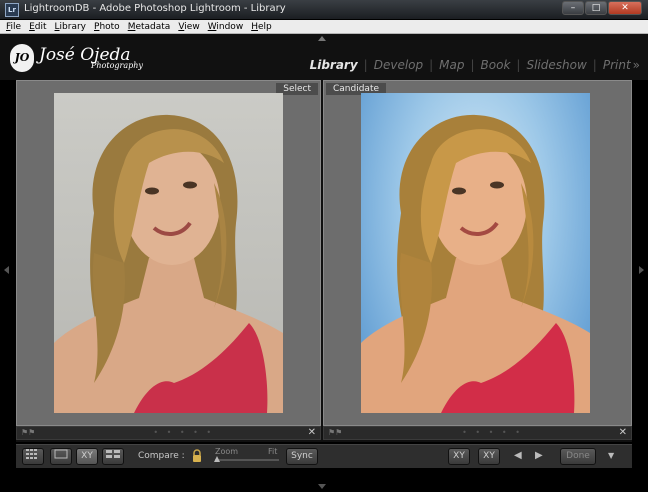 Image resolution: width=648 pixels, height=492 pixels. I want to click on more-modules-icon: », so click(636, 65).